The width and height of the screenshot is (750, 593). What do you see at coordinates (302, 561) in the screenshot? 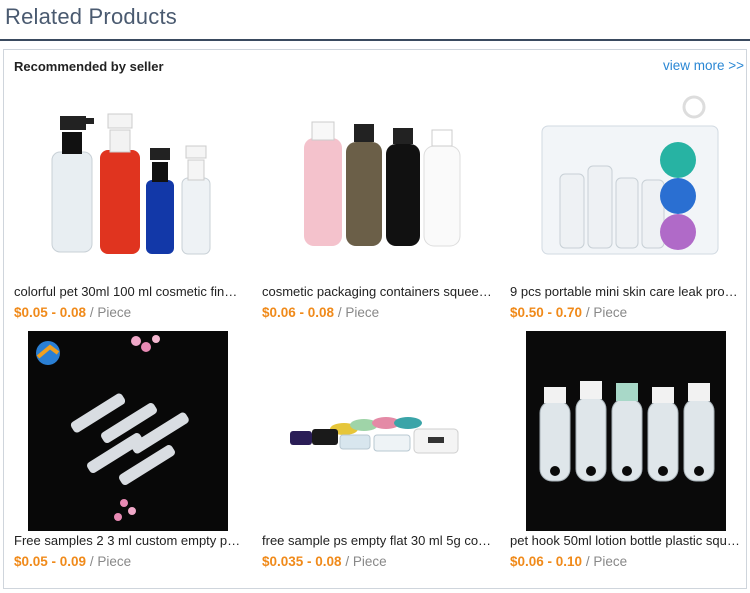
I see `price-range: $0.035 - 0.08` at bounding box center [302, 561].